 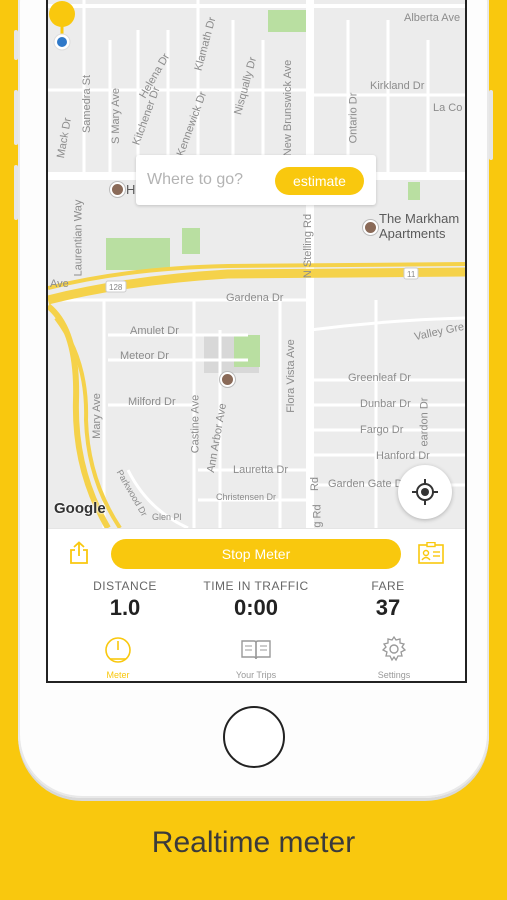 I want to click on street-label: New Brunswick Ave, so click(x=288, y=108).